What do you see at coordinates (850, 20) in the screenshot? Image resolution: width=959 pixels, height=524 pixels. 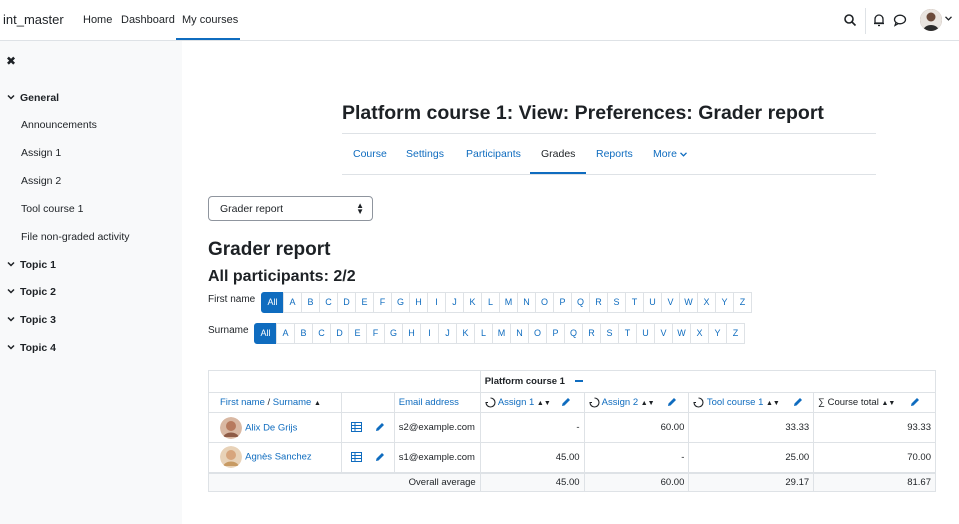 I see `search-icon` at bounding box center [850, 20].